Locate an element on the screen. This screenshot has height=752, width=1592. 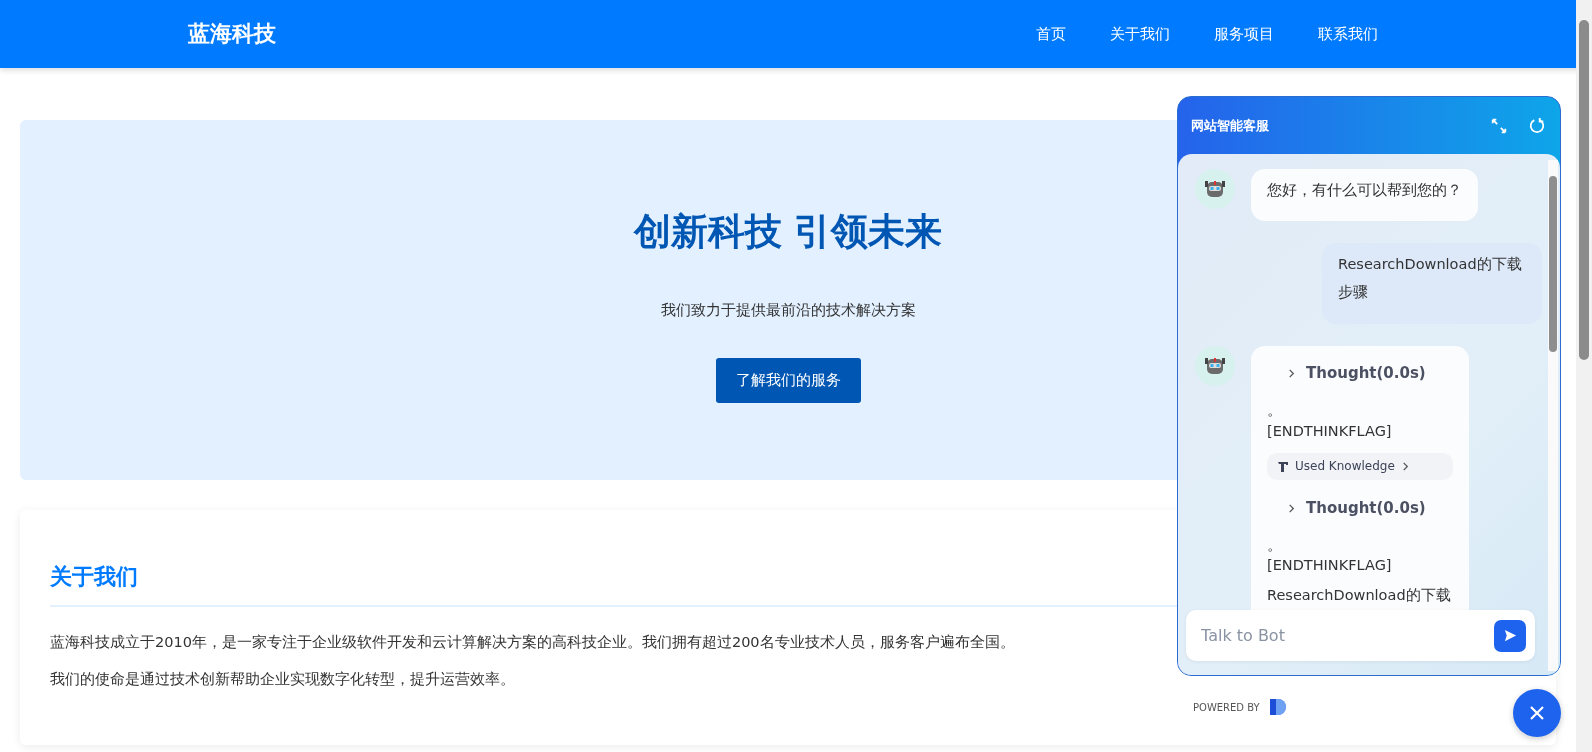
powered-by-label: POWERED BY is located at coordinates (1226, 707).